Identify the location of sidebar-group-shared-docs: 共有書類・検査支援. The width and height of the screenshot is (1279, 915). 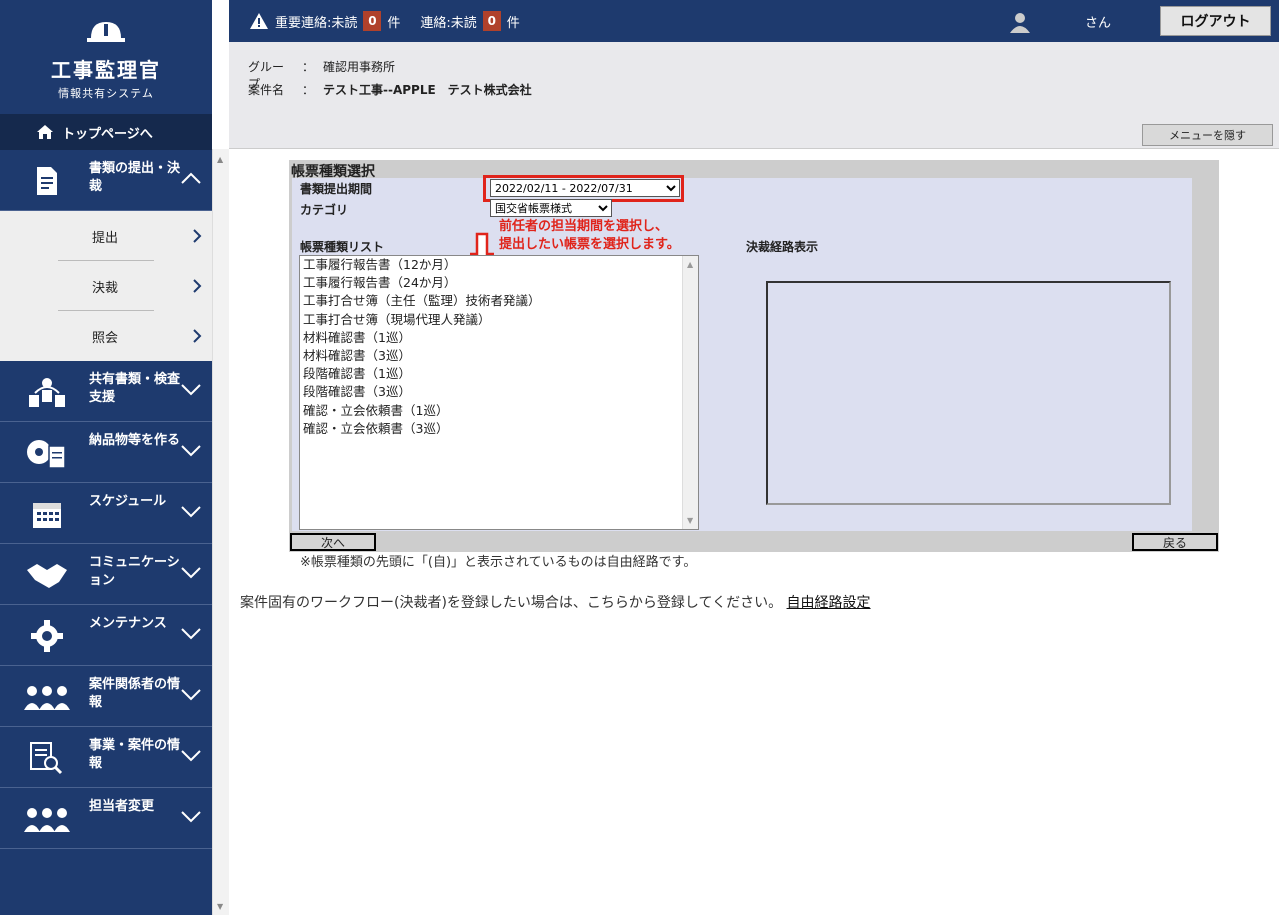
(106, 391).